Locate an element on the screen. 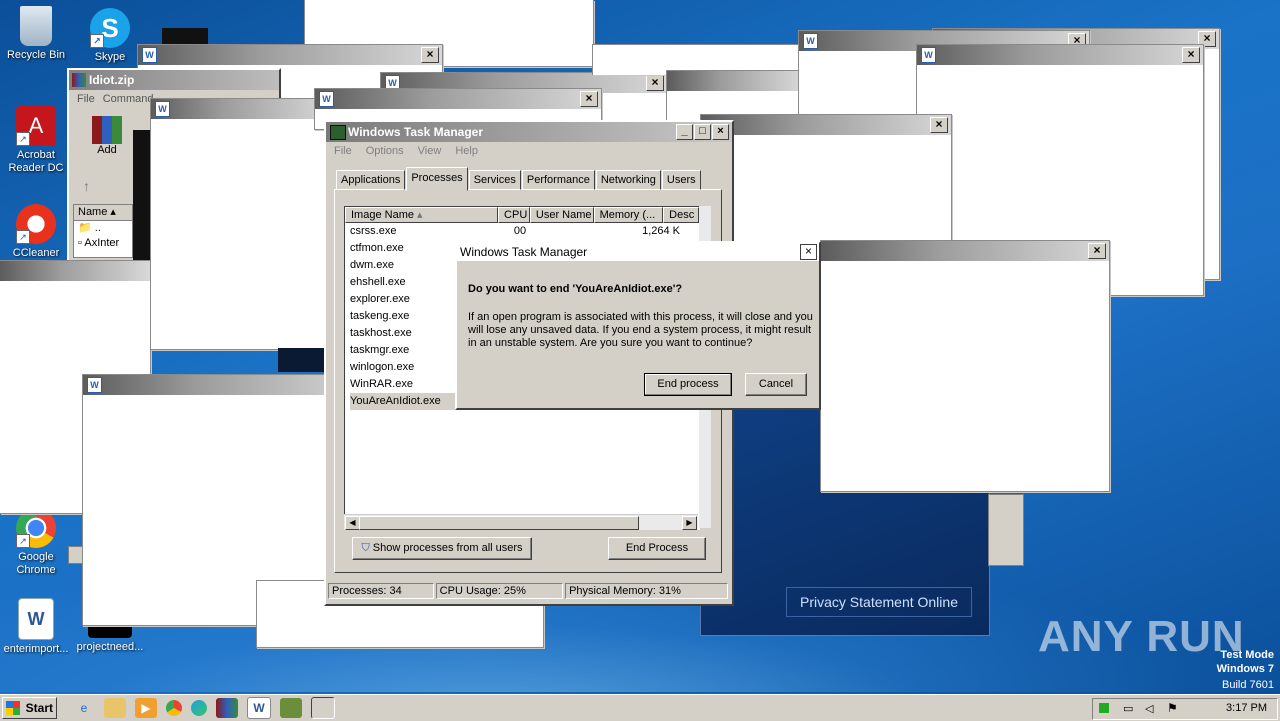 The width and height of the screenshot is (1280, 721). menu-help: Help is located at coordinates (466, 151).